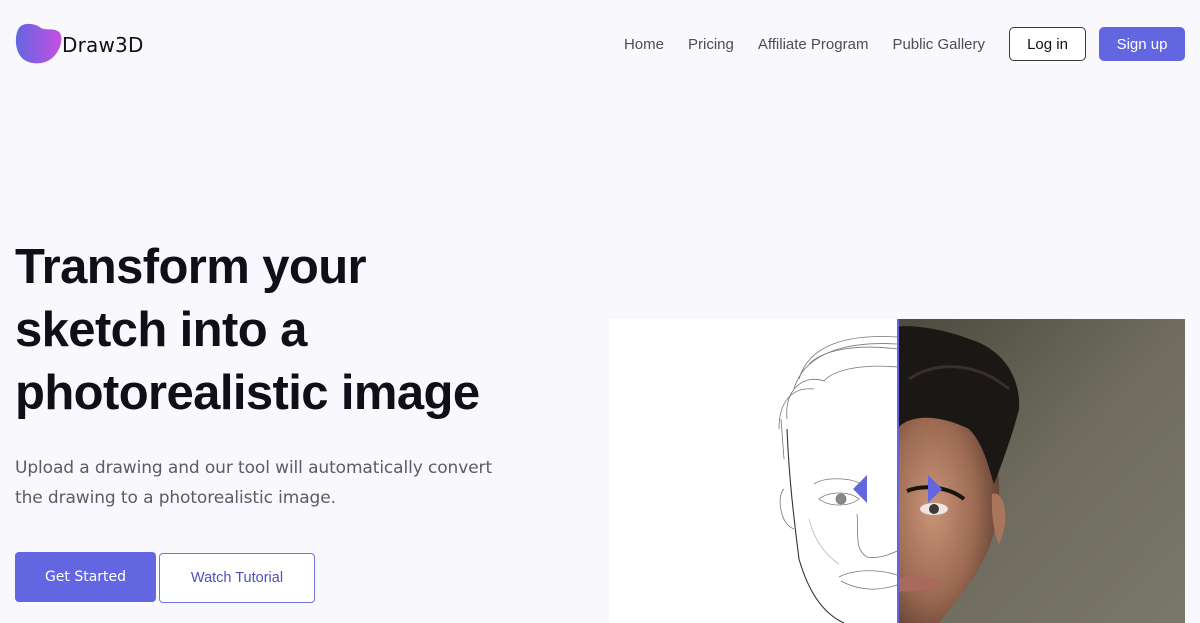  I want to click on sketch-image, so click(753, 471).